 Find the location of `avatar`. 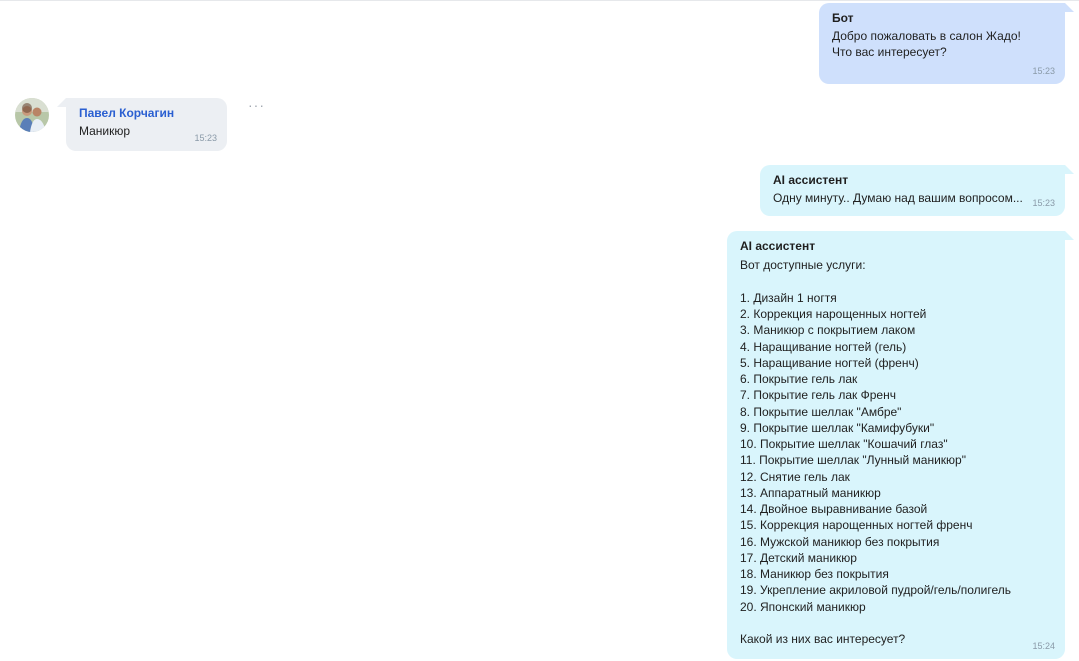

avatar is located at coordinates (32, 115).